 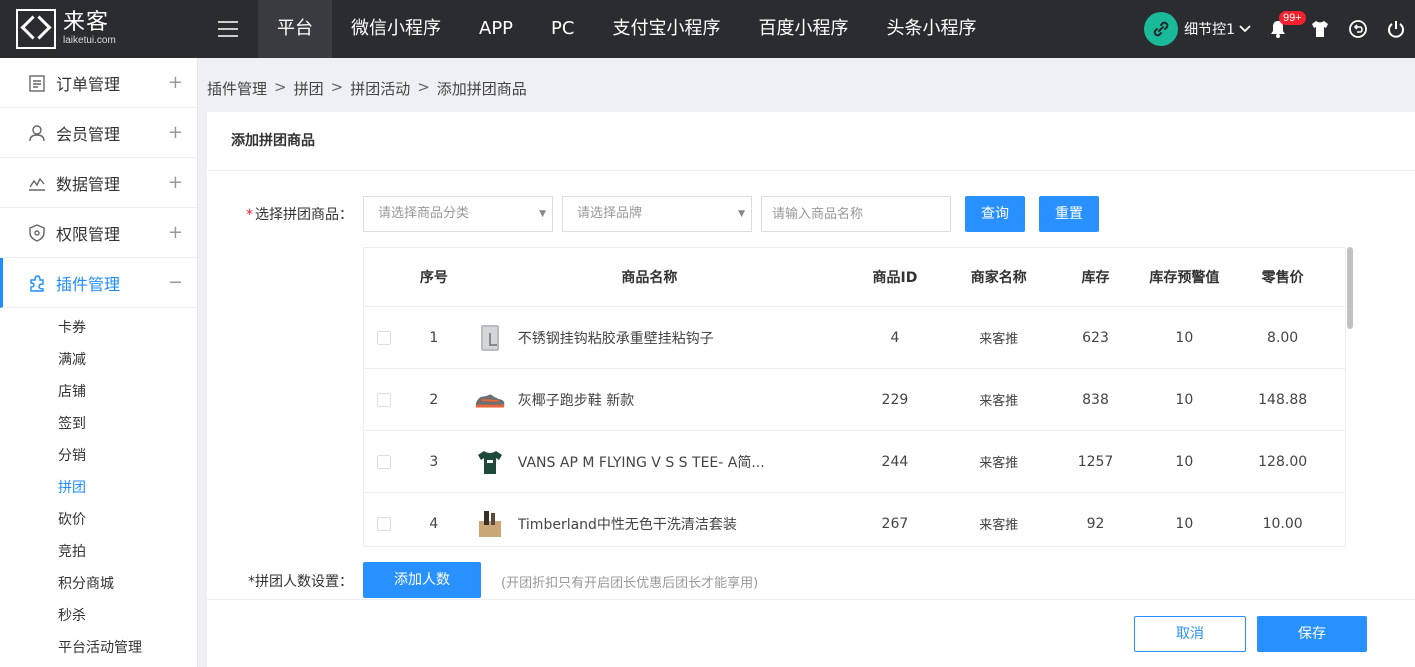 I want to click on product-id: 229, so click(x=895, y=399).